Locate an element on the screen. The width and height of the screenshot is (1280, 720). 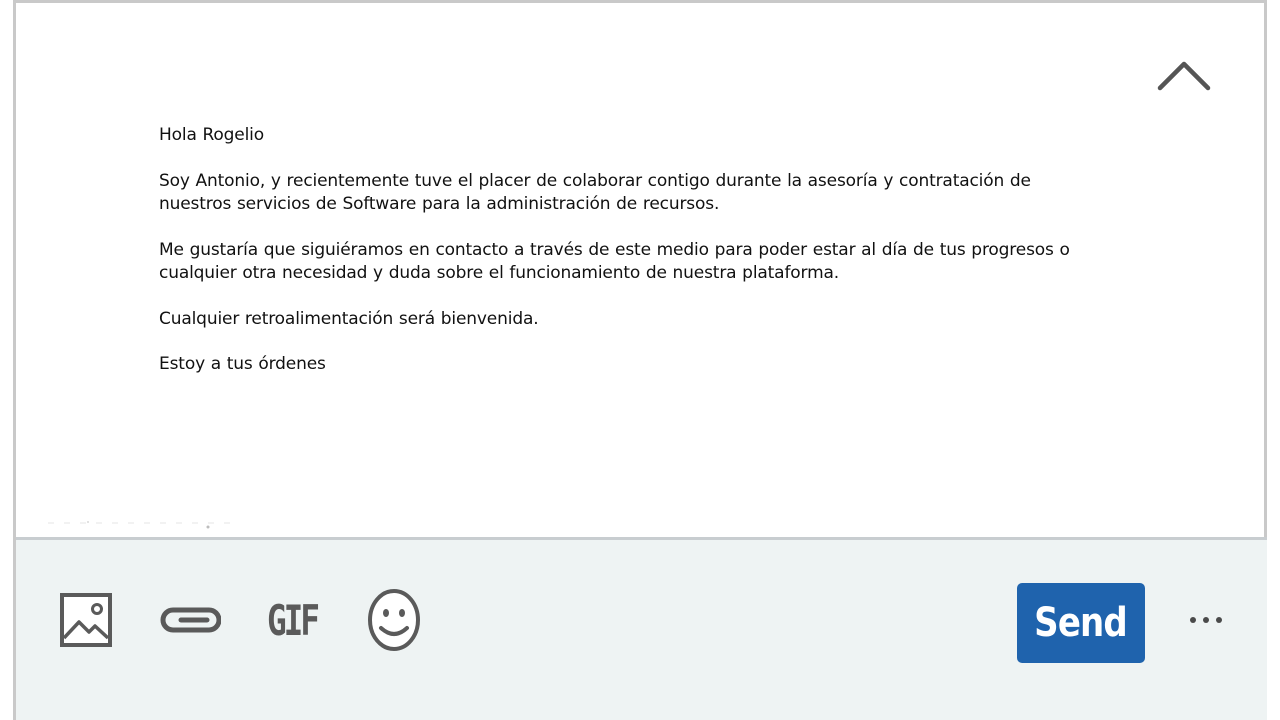
more-options-button is located at coordinates (1207, 620).